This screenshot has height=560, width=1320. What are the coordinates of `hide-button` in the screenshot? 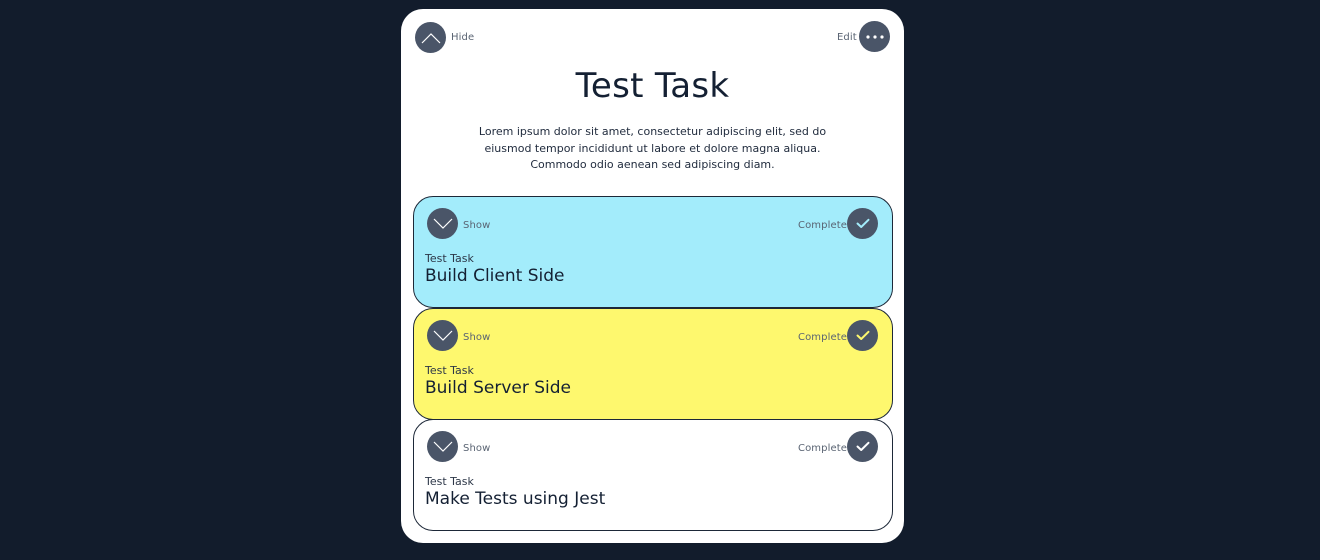 It's located at (430, 37).